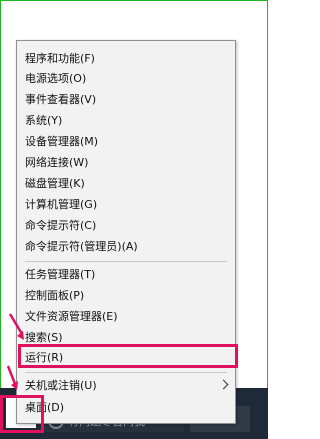 The width and height of the screenshot is (320, 439). I want to click on start-highlight-box, so click(22, 414).